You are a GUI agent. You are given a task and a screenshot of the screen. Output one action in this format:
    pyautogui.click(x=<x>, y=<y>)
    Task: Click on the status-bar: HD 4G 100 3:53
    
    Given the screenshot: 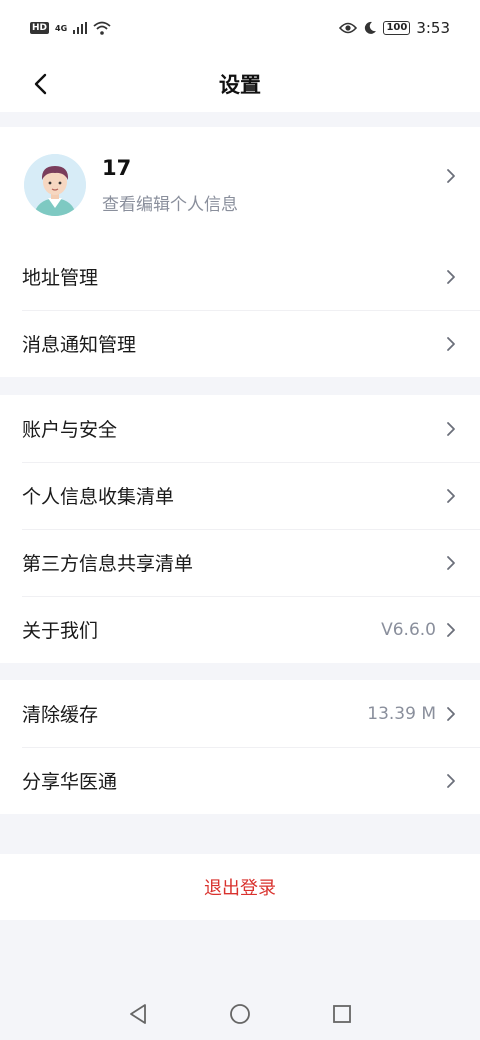 What is the action you would take?
    pyautogui.click(x=240, y=28)
    